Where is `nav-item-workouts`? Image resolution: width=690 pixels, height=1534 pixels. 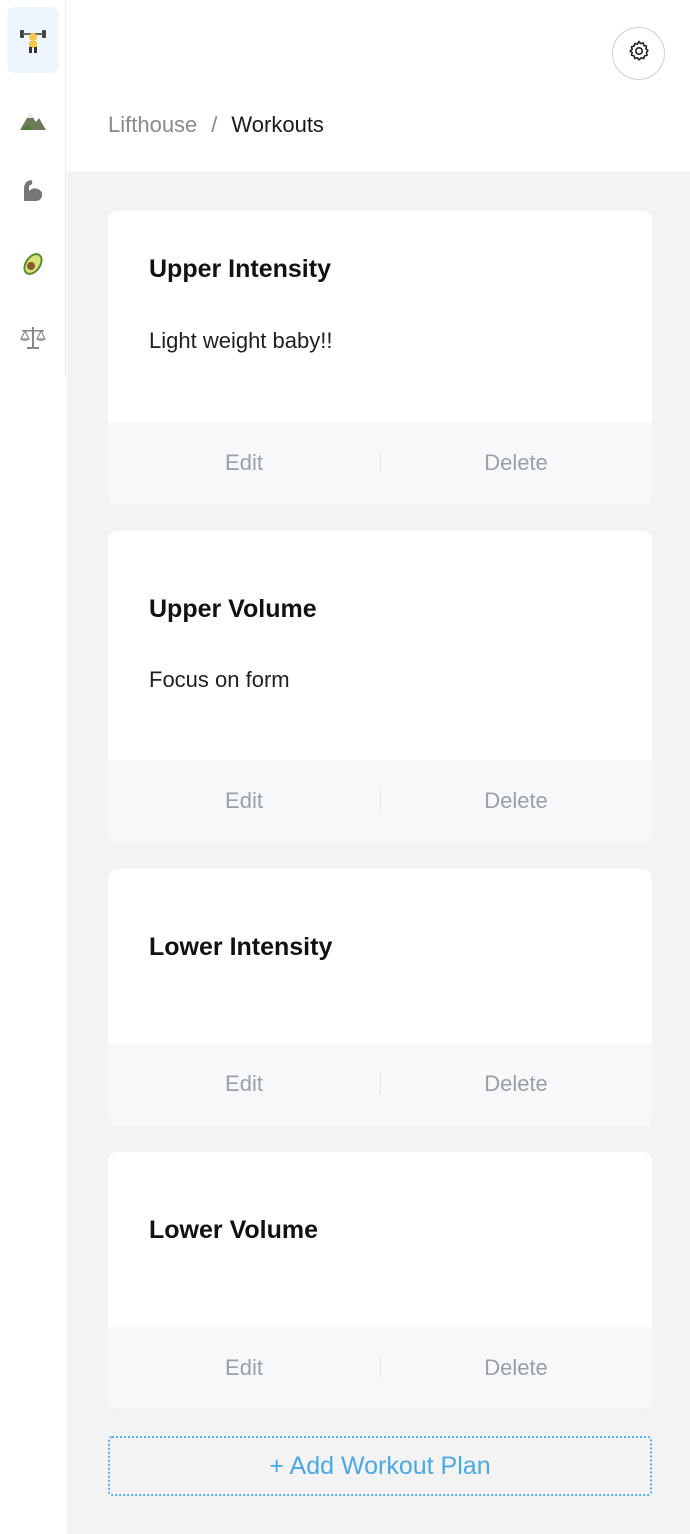 nav-item-workouts is located at coordinates (33, 40).